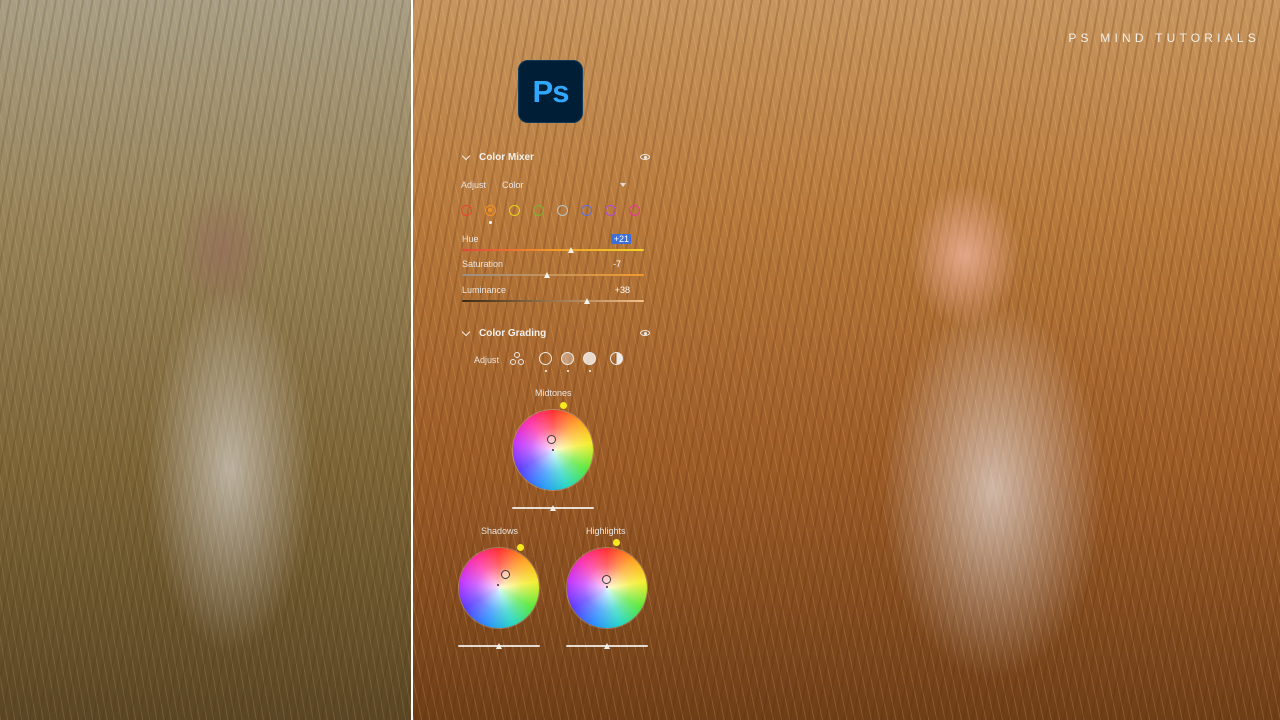  Describe the element at coordinates (505, 574) in the screenshot. I see `shadows-wheel-handle` at that location.